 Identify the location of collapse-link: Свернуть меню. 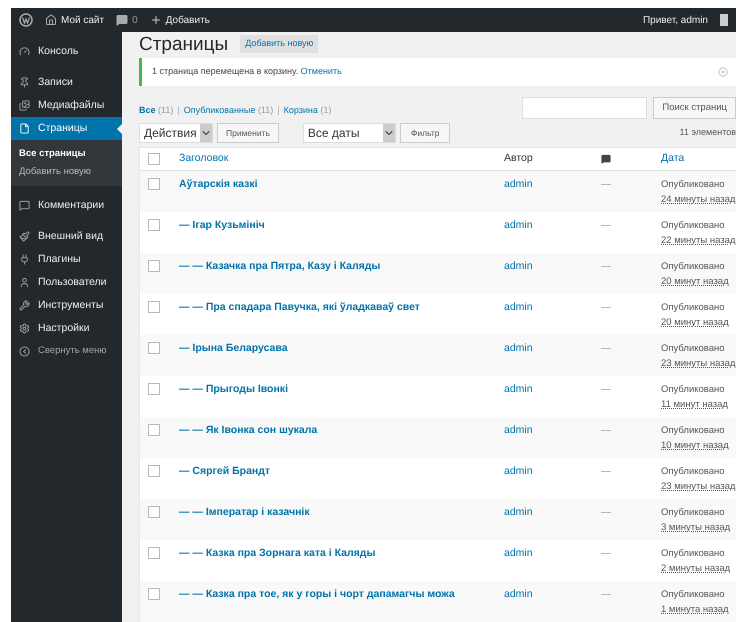
(72, 351).